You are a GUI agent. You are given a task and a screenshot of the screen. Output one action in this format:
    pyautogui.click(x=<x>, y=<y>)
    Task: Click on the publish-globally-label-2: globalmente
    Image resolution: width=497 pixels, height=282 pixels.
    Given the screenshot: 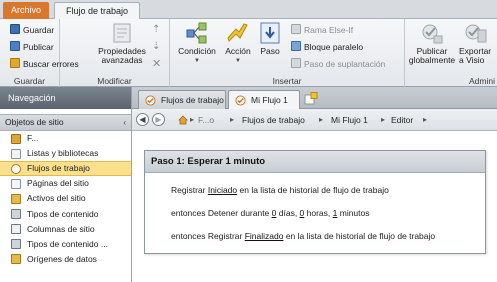 What is the action you would take?
    pyautogui.click(x=432, y=60)
    